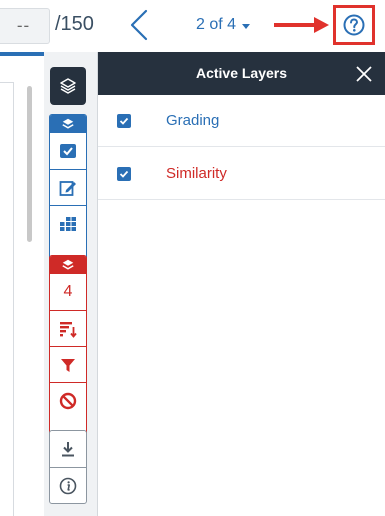 This screenshot has height=516, width=385. What do you see at coordinates (22, 284) in the screenshot?
I see `document-viewer` at bounding box center [22, 284].